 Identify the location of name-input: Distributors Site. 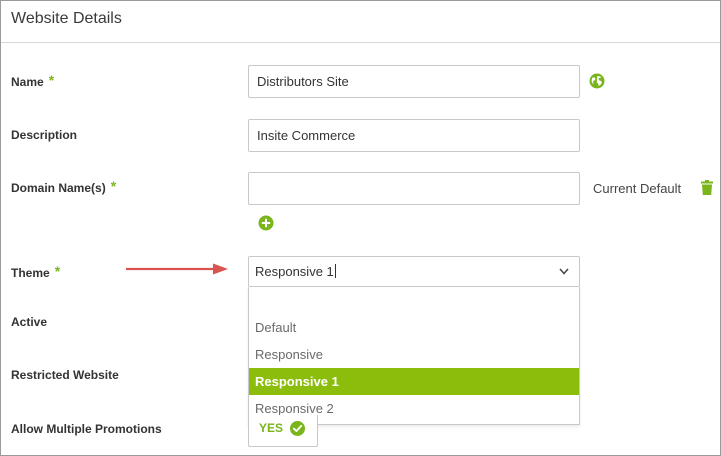
(414, 81).